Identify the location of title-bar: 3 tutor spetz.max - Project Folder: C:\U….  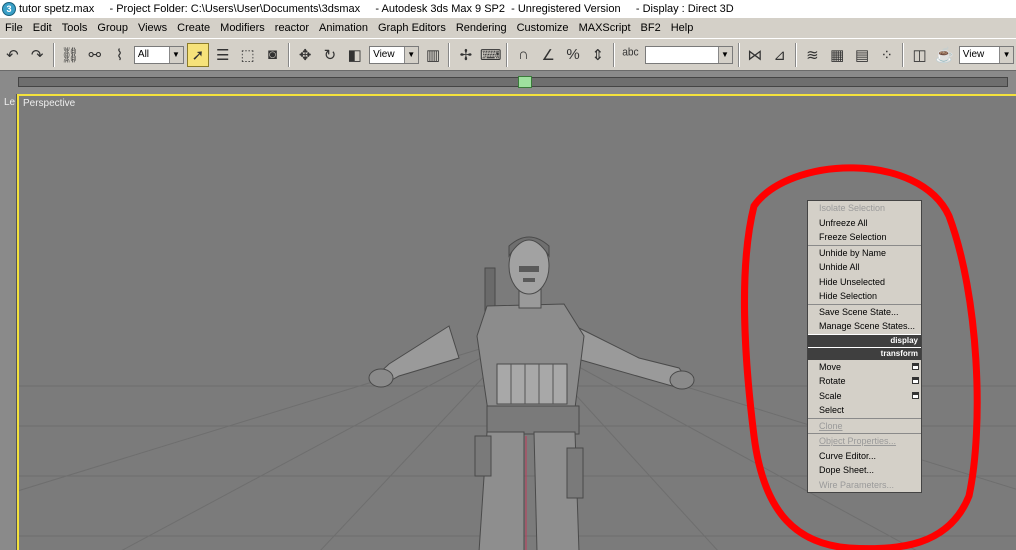
(508, 9).